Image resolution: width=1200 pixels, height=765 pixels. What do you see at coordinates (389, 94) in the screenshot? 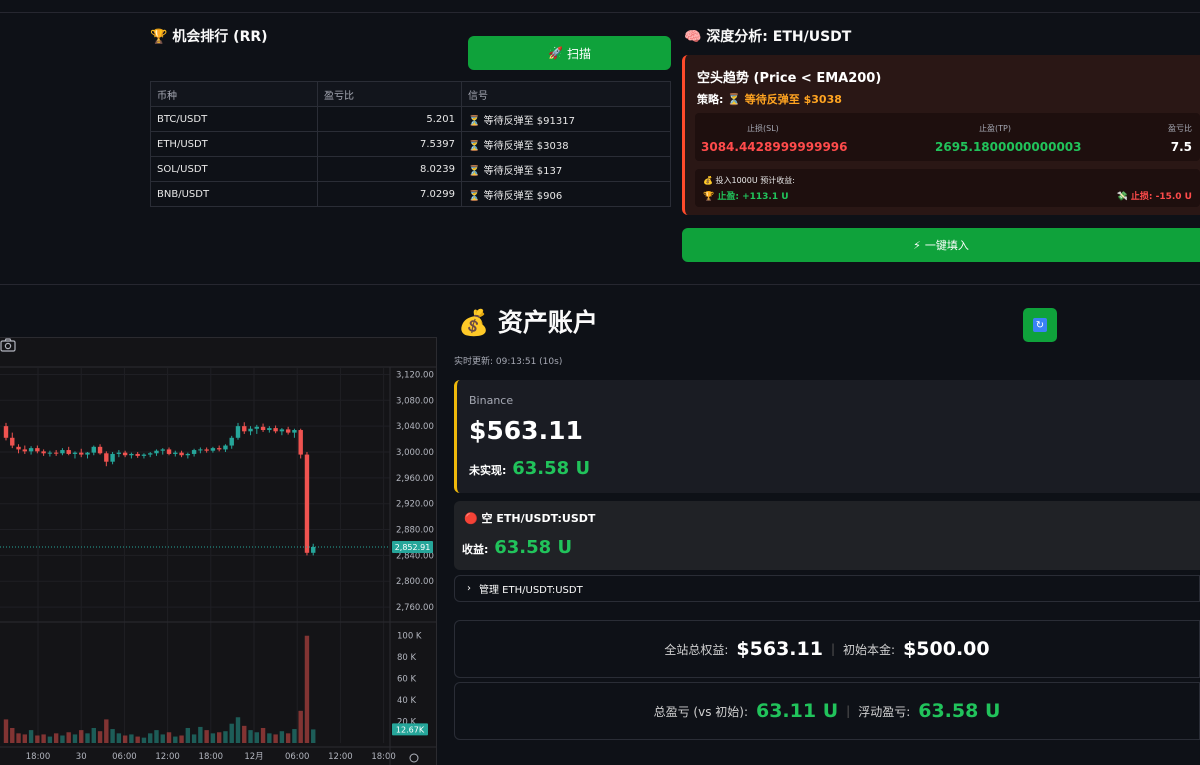
I see `column-header-rr: 盈亏比` at bounding box center [389, 94].